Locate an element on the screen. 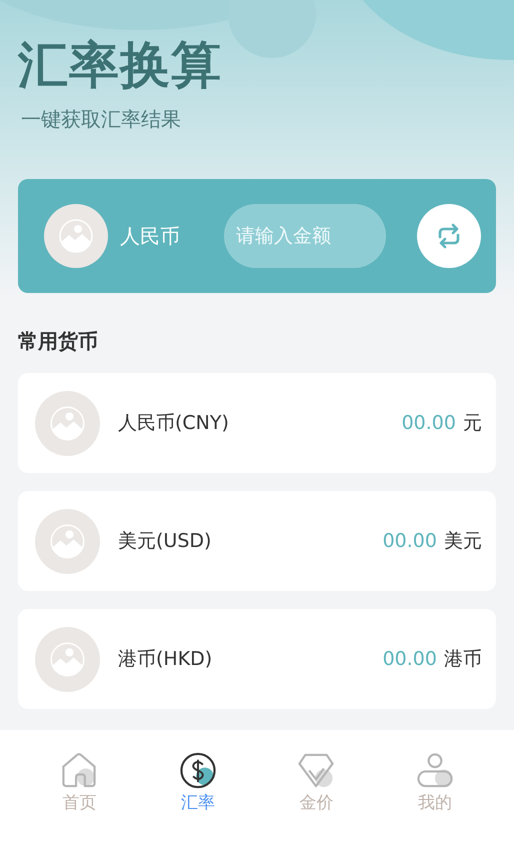 Image resolution: width=514 pixels, height=860 pixels. currency-unit: 美元 is located at coordinates (463, 541).